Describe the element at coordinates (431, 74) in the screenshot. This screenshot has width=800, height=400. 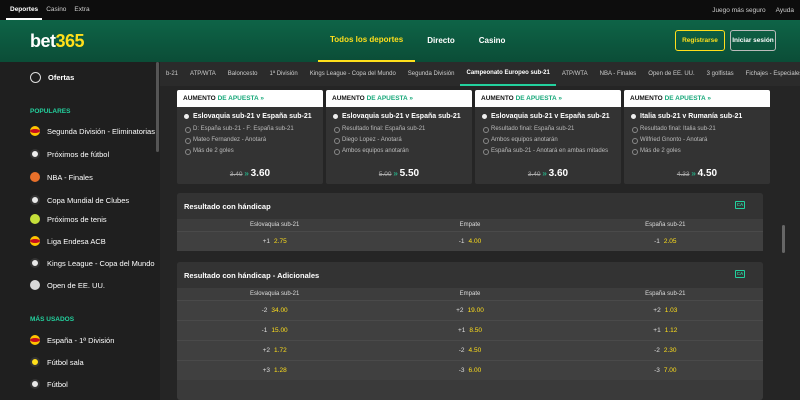
I see `strip-item: Segunda División` at that location.